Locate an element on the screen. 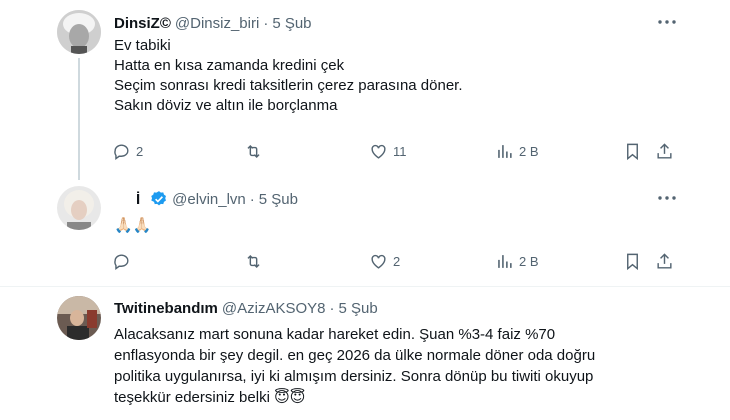  like-button: 2 is located at coordinates (384, 261).